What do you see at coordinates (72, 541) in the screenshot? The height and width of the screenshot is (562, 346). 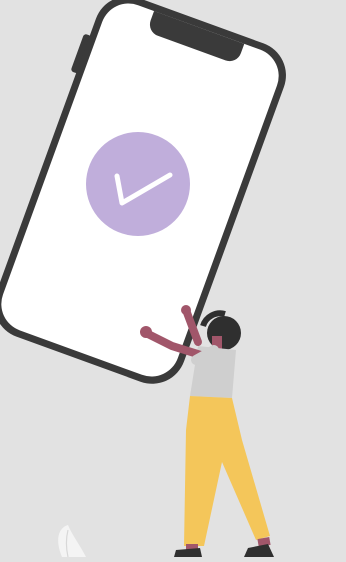 I see `leaf-icon` at bounding box center [72, 541].